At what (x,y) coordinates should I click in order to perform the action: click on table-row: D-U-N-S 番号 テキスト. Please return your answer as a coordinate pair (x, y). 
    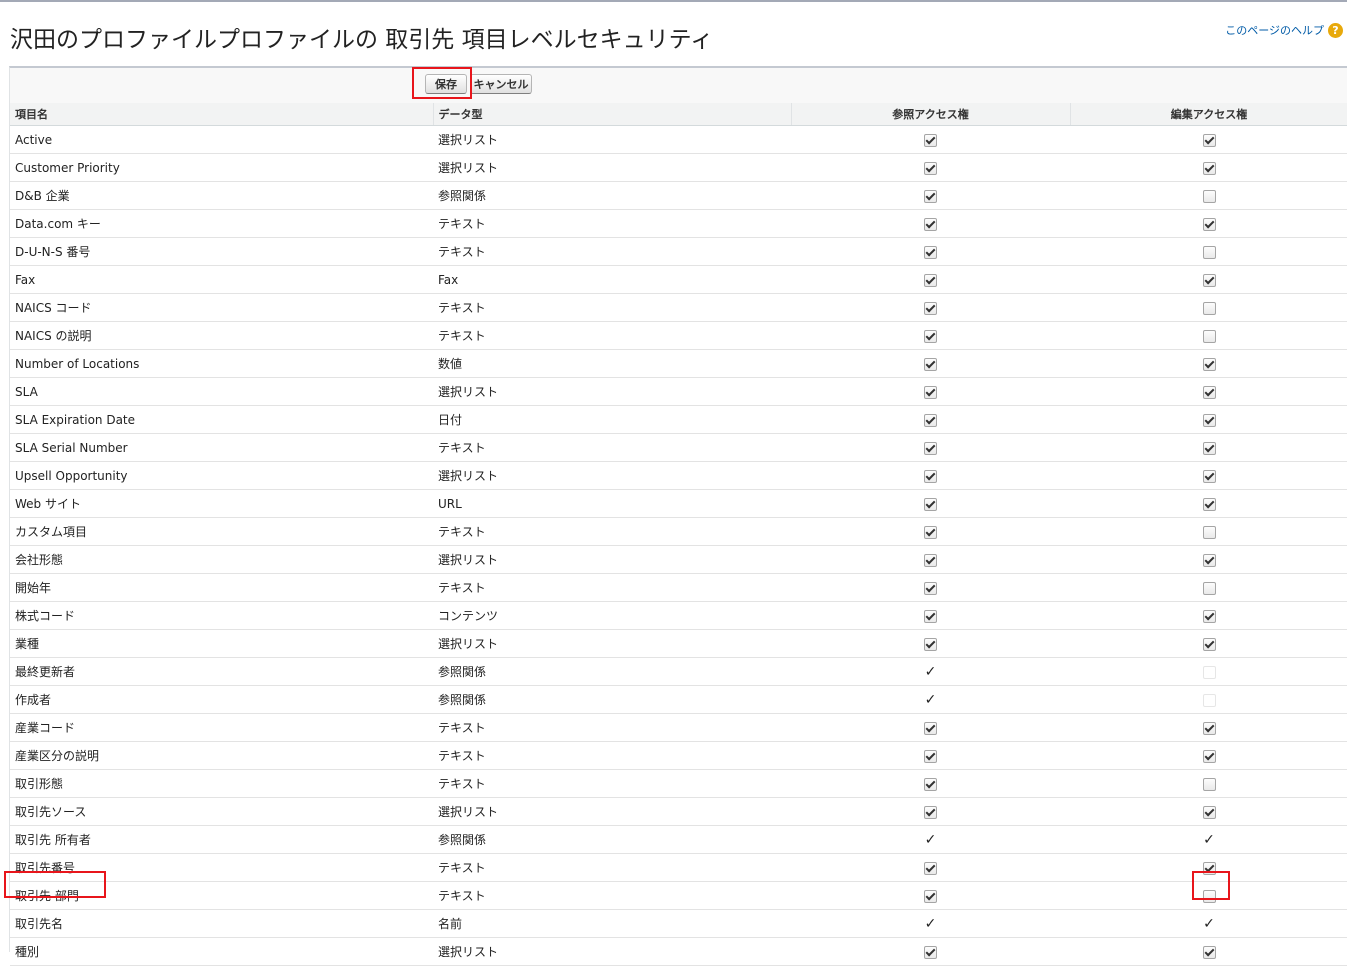
    Looking at the image, I should click on (678, 251).